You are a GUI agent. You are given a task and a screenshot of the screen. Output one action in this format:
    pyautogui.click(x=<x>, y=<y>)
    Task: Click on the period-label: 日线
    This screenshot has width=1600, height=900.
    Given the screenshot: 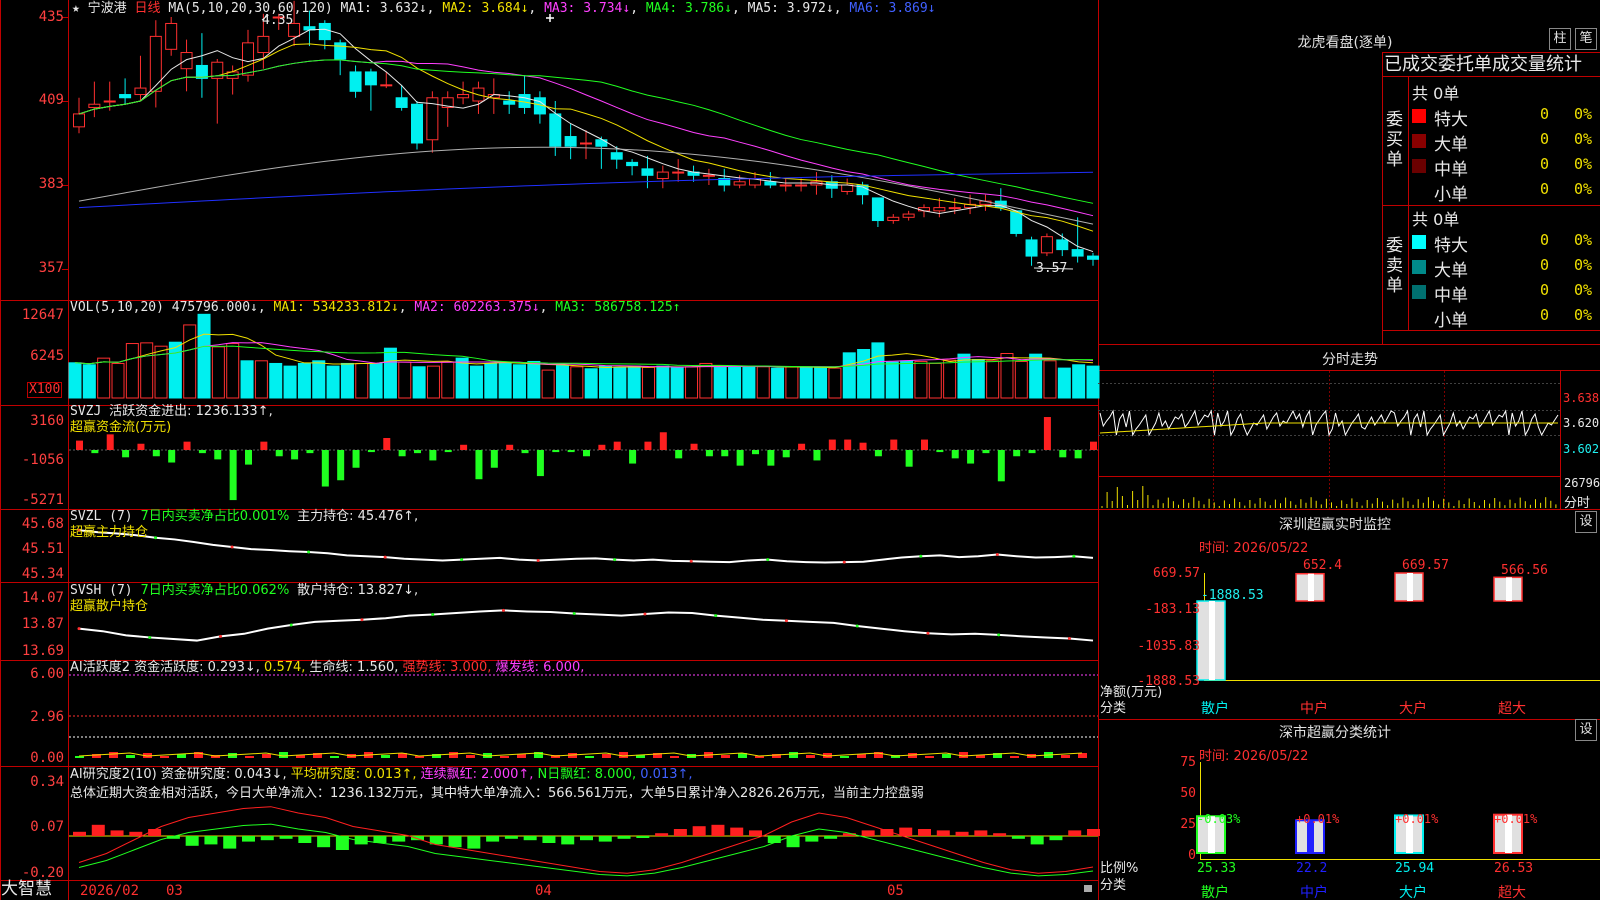 What is the action you would take?
    pyautogui.click(x=148, y=8)
    